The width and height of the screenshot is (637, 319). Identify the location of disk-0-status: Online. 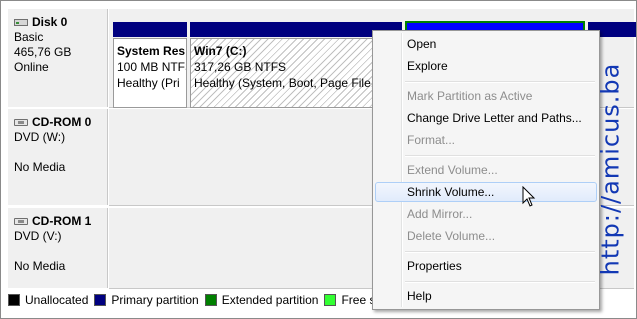
(31, 67).